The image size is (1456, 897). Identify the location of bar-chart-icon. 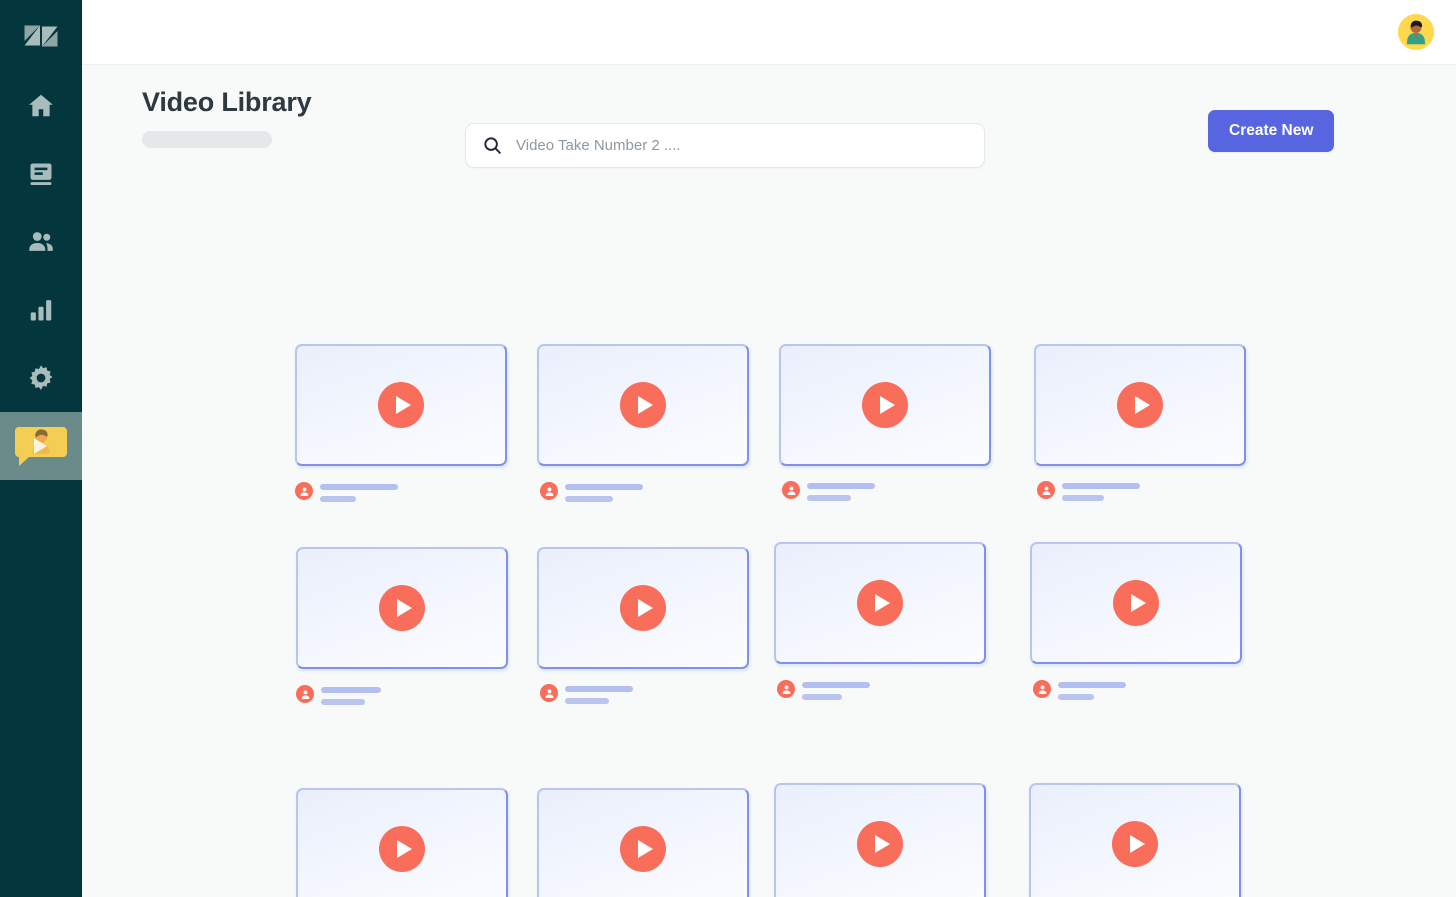
(41, 310).